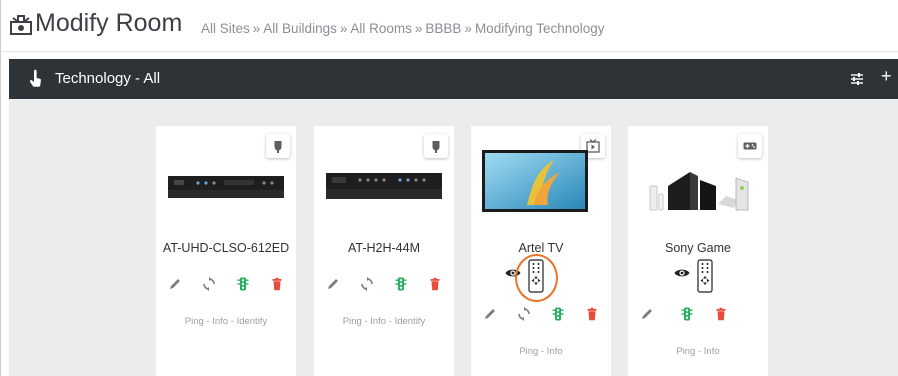 The height and width of the screenshot is (376, 898). I want to click on technology-name: AT-UHD-CLSO-612ED, so click(226, 248).